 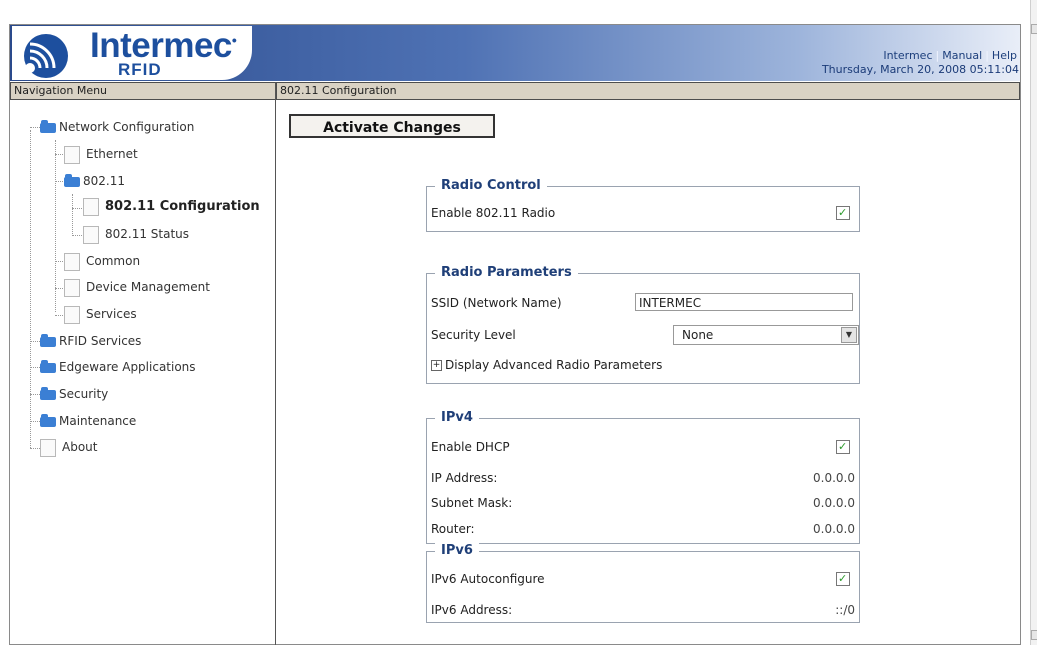 What do you see at coordinates (907, 55) in the screenshot?
I see `intermec-link: Intermec` at bounding box center [907, 55].